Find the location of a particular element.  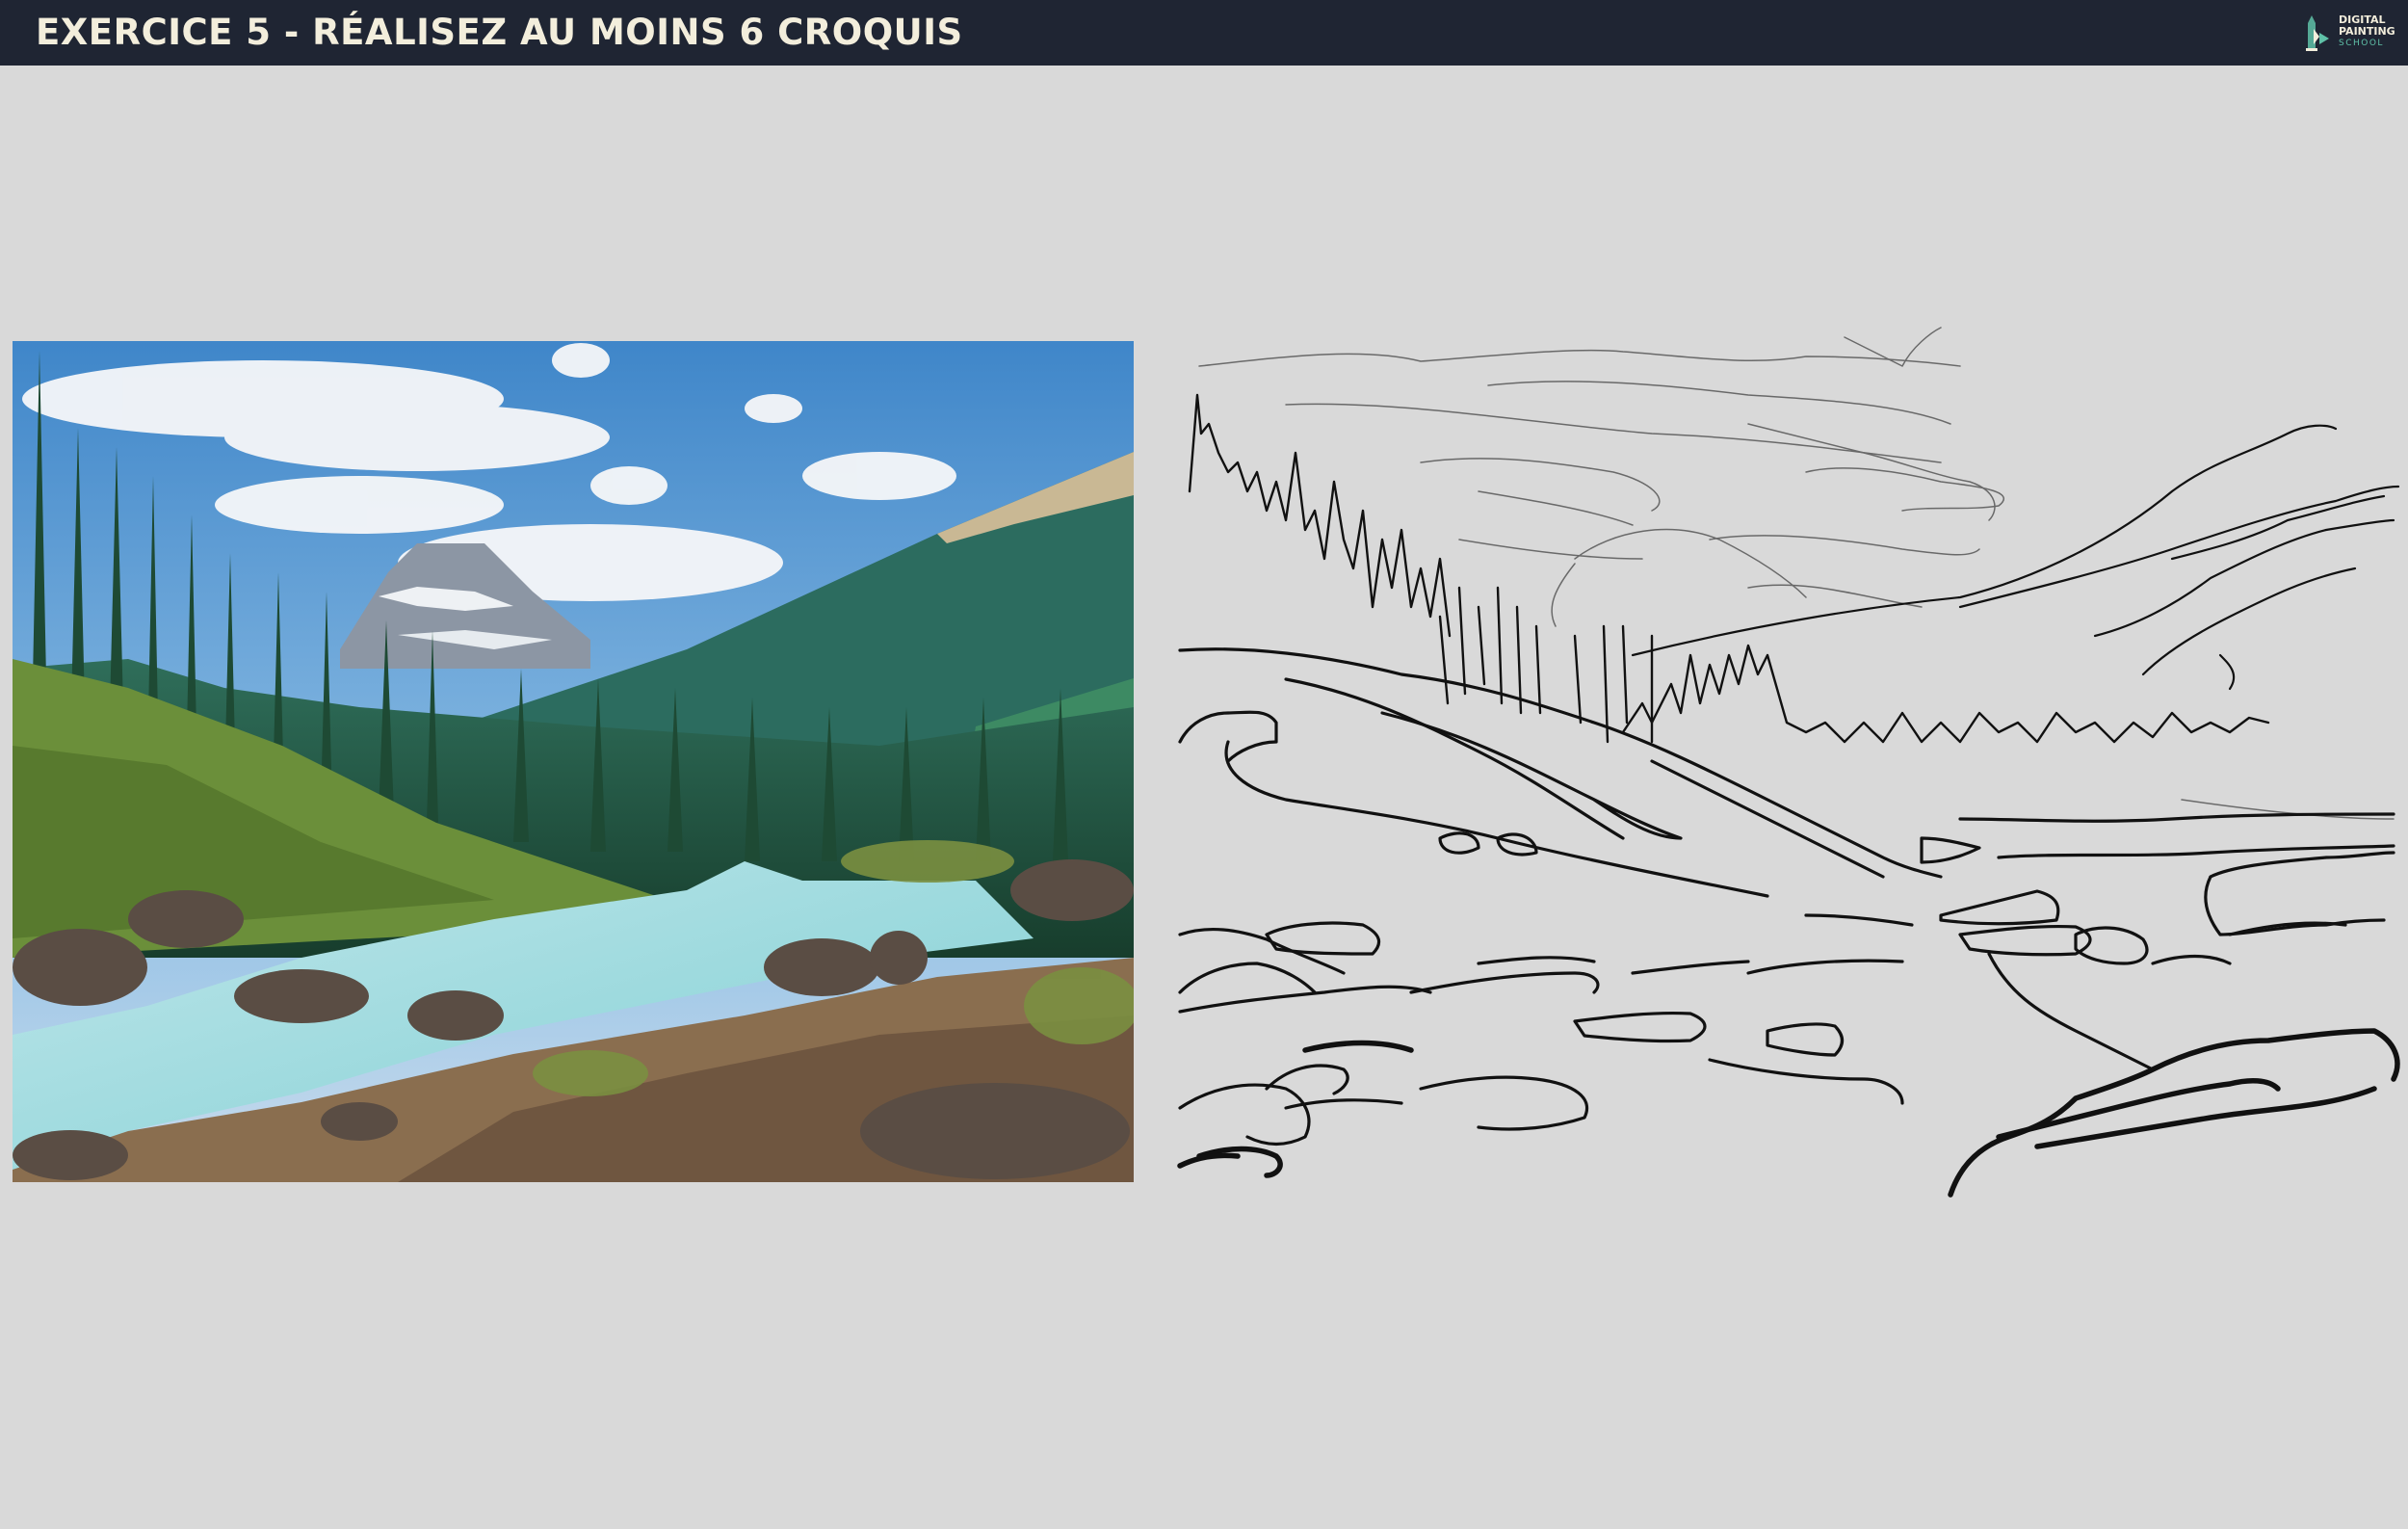

school-logo: DIGITAL PAINTING SCHOOL is located at coordinates (2348, 33).